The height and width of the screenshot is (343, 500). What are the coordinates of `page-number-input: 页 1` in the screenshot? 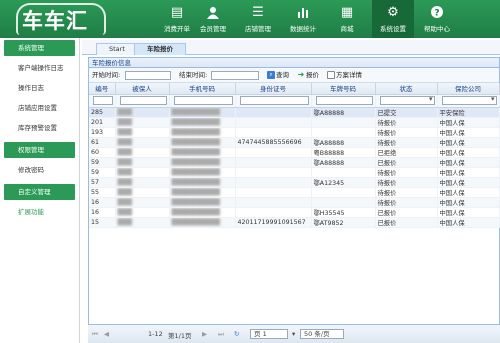 It's located at (269, 334).